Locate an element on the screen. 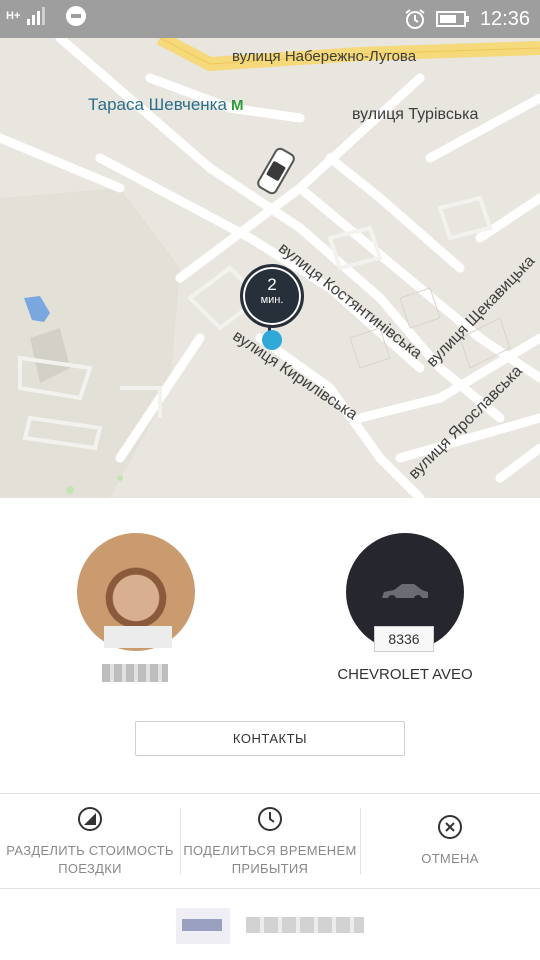  eta-pin: 2 мин. is located at coordinates (272, 296).